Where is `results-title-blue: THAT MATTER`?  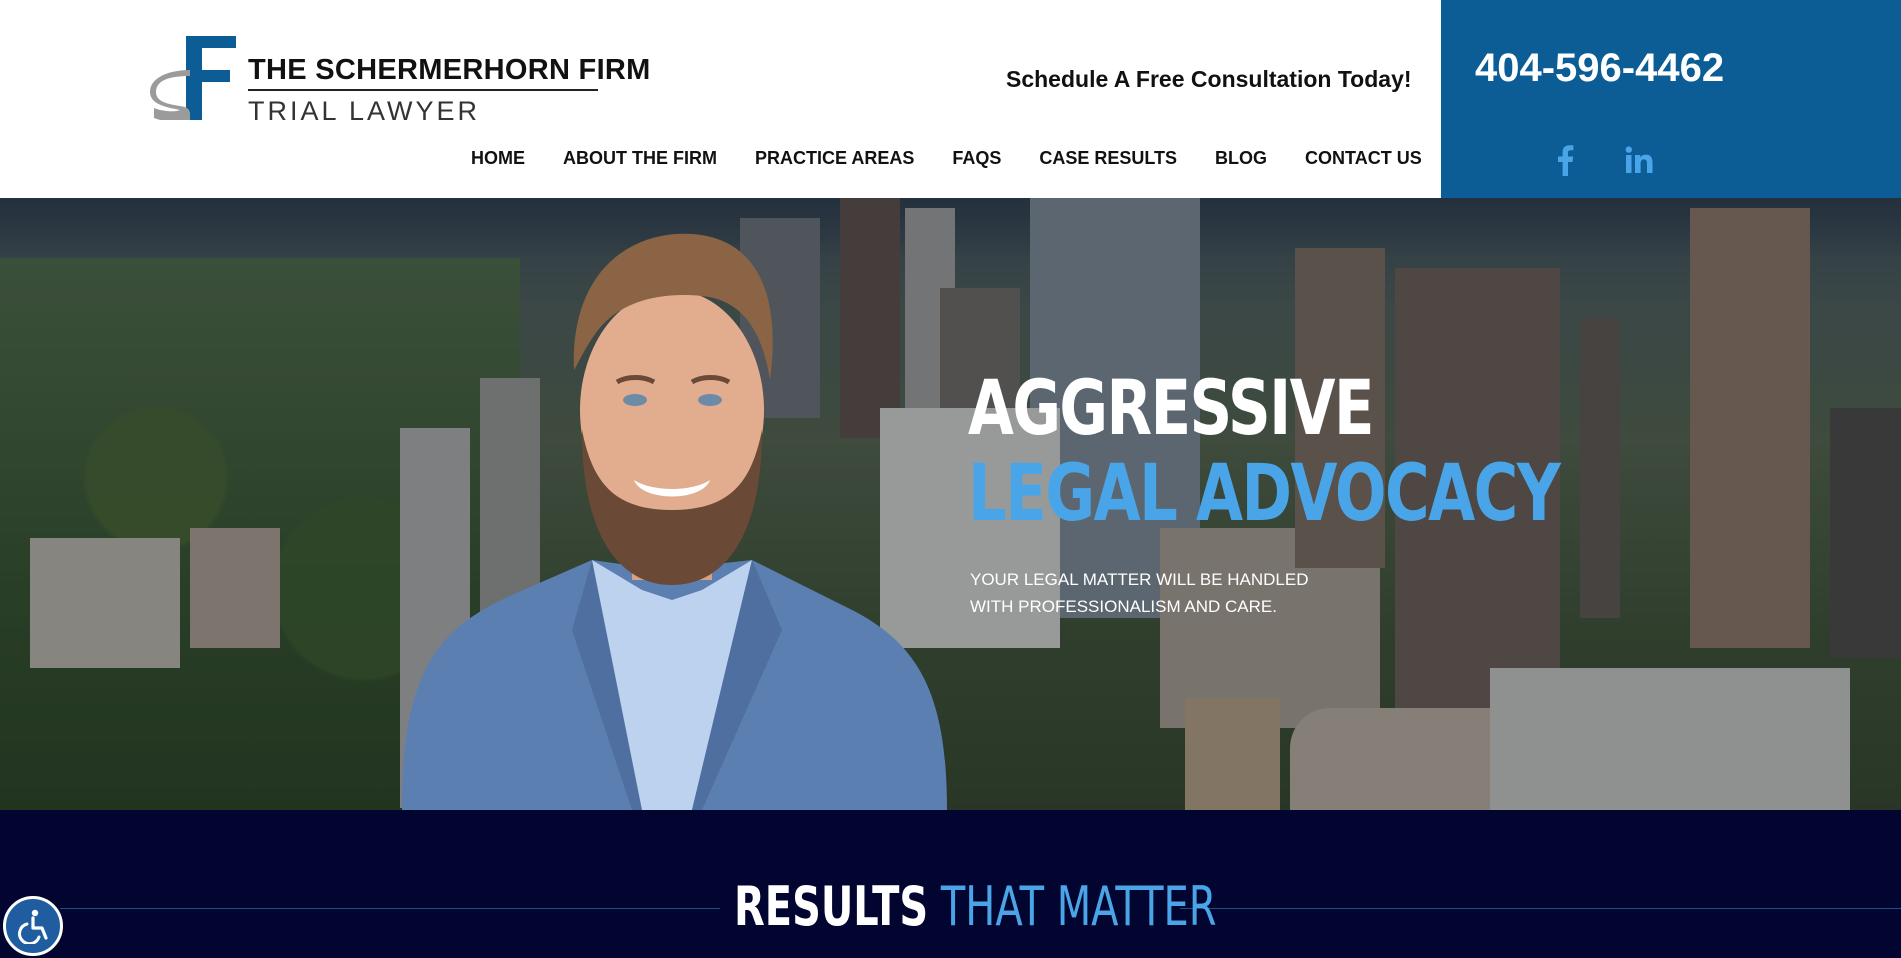 results-title-blue: THAT MATTER is located at coordinates (1078, 906).